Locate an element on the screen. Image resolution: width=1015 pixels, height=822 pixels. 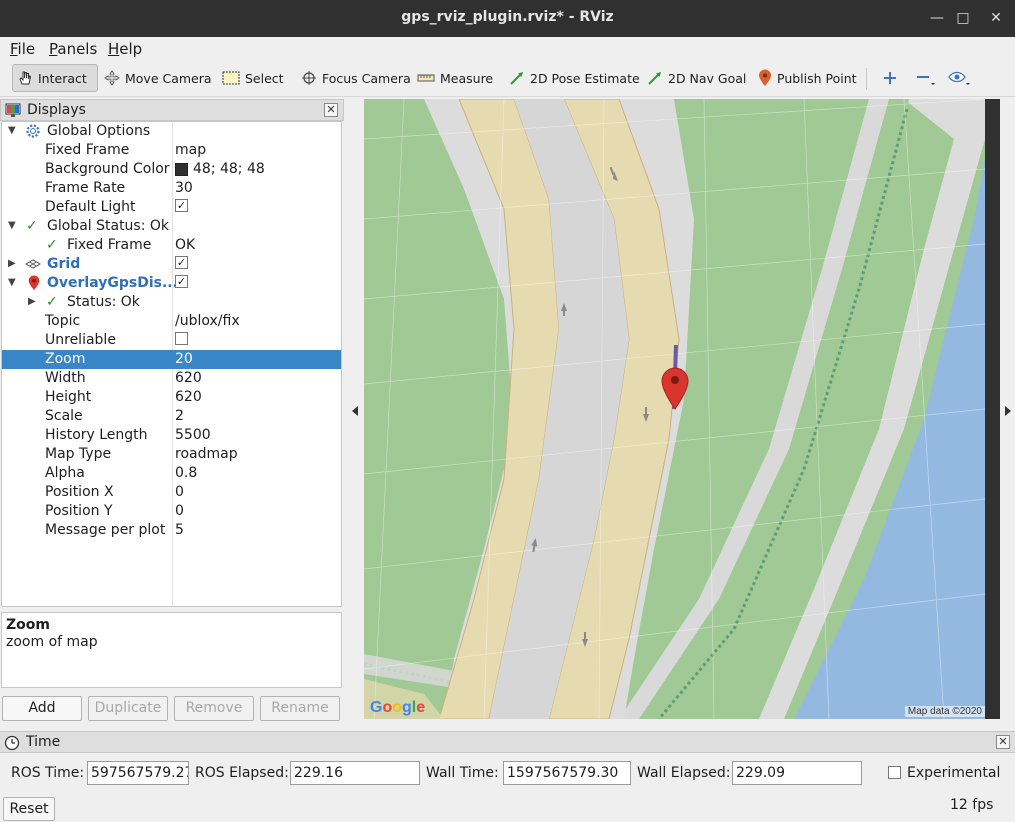
wall-time-label: Wall Time: is located at coordinates (462, 773).